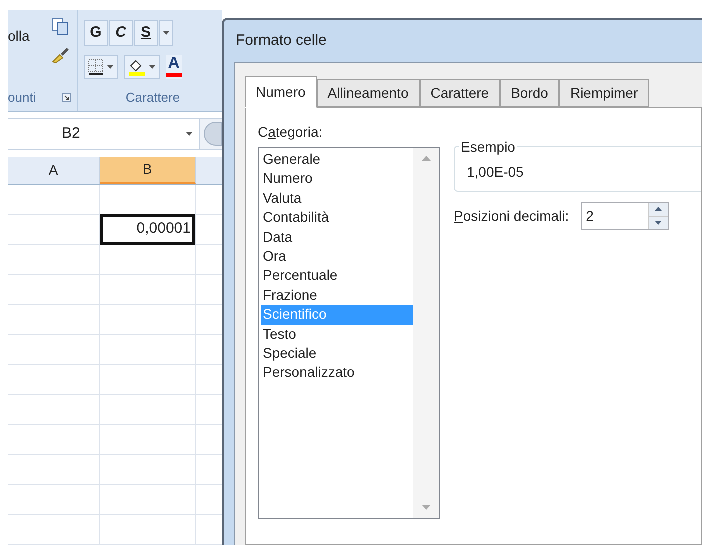 The width and height of the screenshot is (702, 545). Describe the element at coordinates (147, 229) in the screenshot. I see `active-cell: 0,00001` at that location.